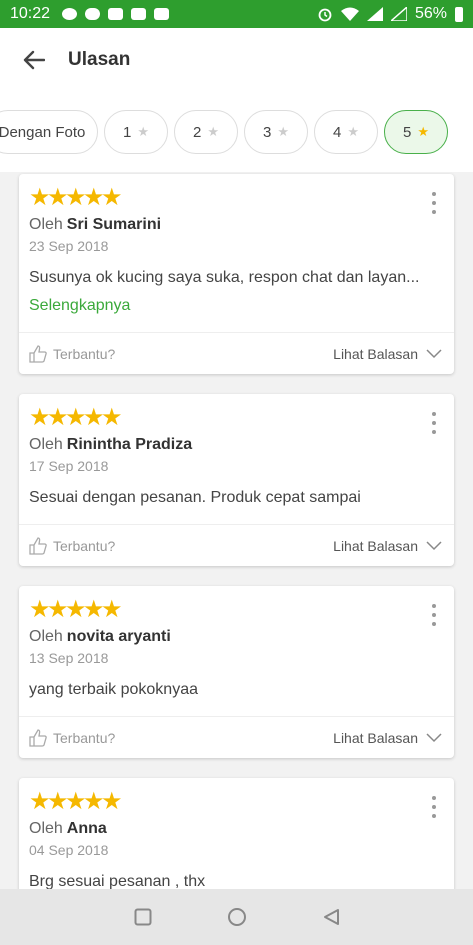 This screenshot has height=945, width=473. What do you see at coordinates (236, 14) in the screenshot?
I see `status-bar: 10:22 56%` at bounding box center [236, 14].